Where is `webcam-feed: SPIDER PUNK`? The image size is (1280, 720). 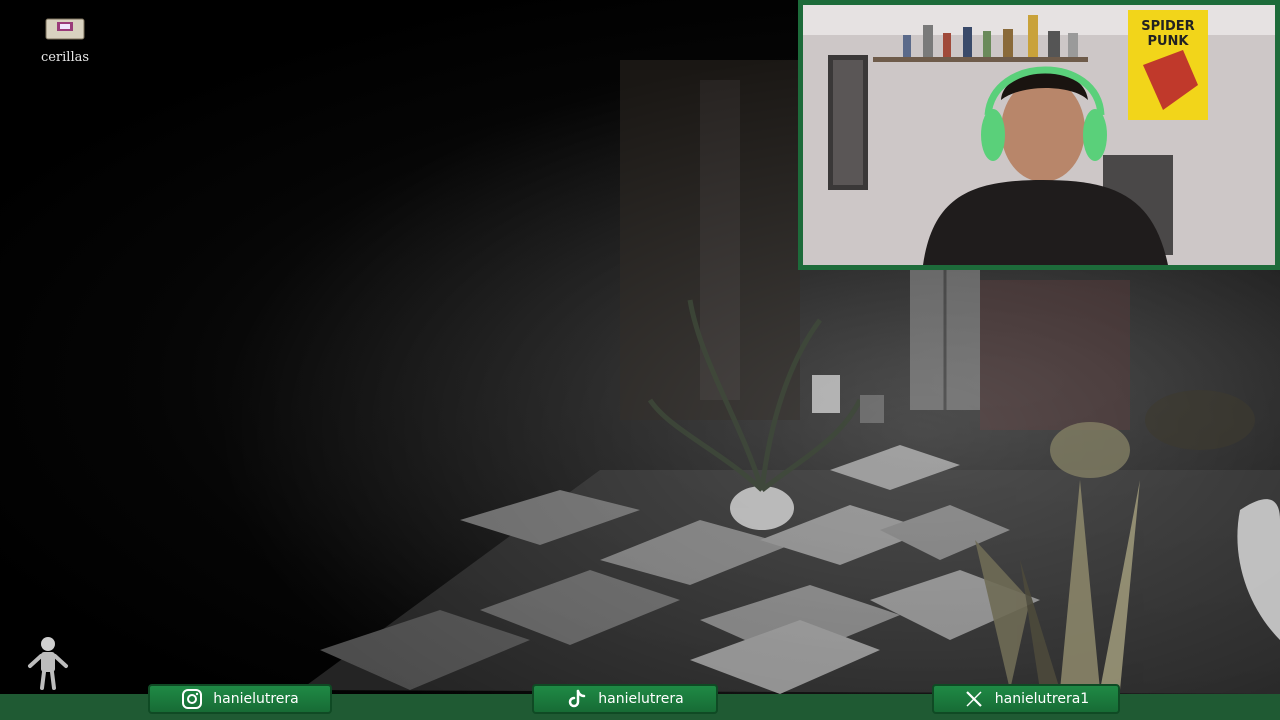
webcam-feed: SPIDER PUNK is located at coordinates (1039, 135).